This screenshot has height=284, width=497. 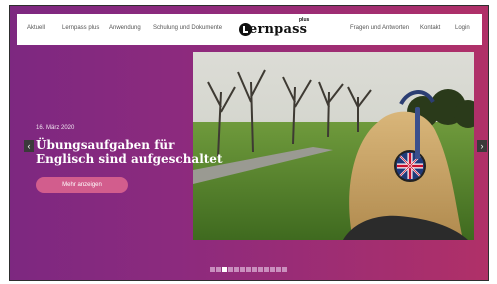 I want to click on union-jack-headphone, so click(x=410, y=166).